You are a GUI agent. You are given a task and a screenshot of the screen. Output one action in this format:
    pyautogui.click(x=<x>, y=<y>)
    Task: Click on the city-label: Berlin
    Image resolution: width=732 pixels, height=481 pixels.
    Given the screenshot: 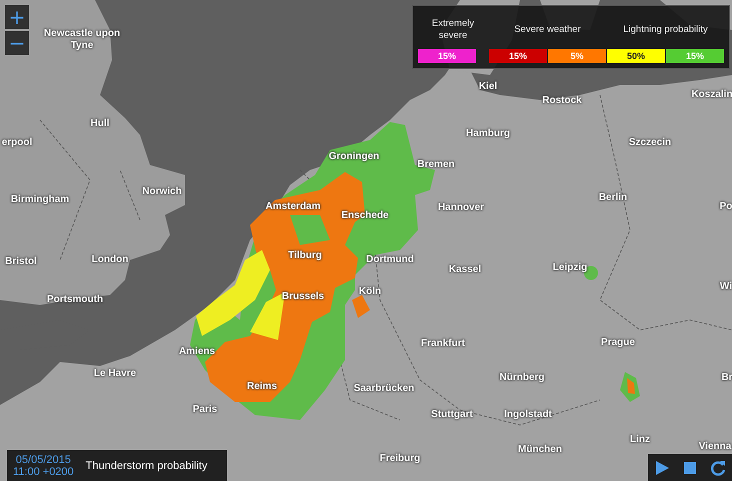 What is the action you would take?
    pyautogui.click(x=613, y=198)
    